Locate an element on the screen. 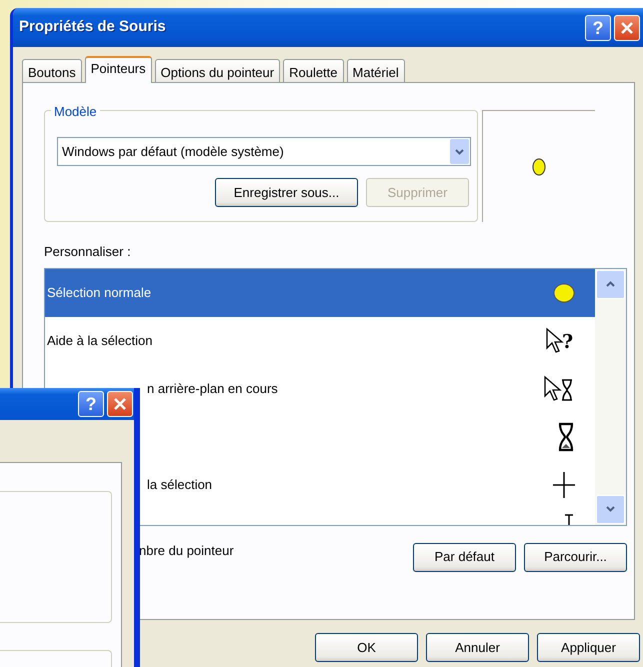 This screenshot has width=643, height=667. scroll-down-button is located at coordinates (610, 509).